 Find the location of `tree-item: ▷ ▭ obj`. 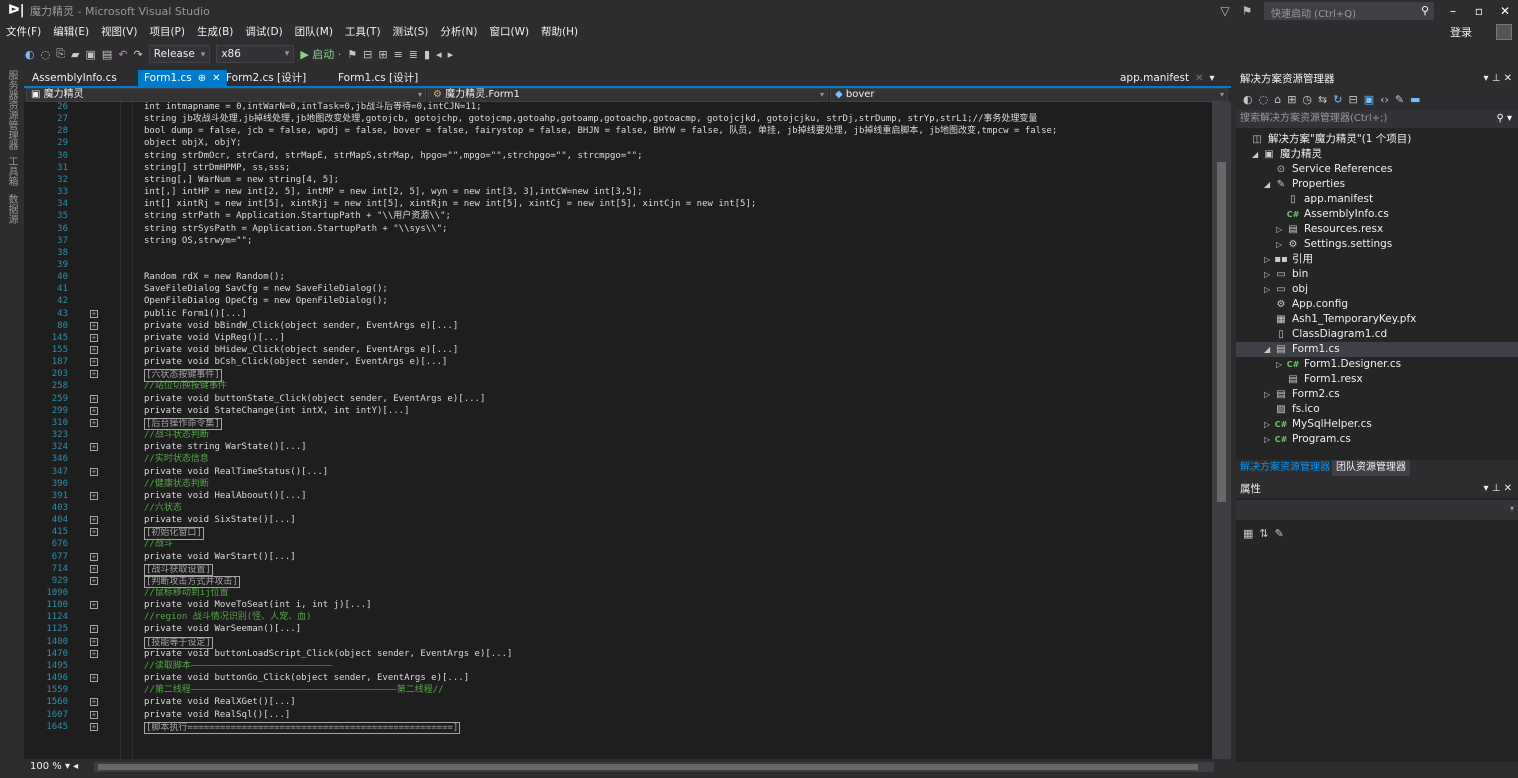

tree-item: ▷ ▭ obj is located at coordinates (1377, 289).